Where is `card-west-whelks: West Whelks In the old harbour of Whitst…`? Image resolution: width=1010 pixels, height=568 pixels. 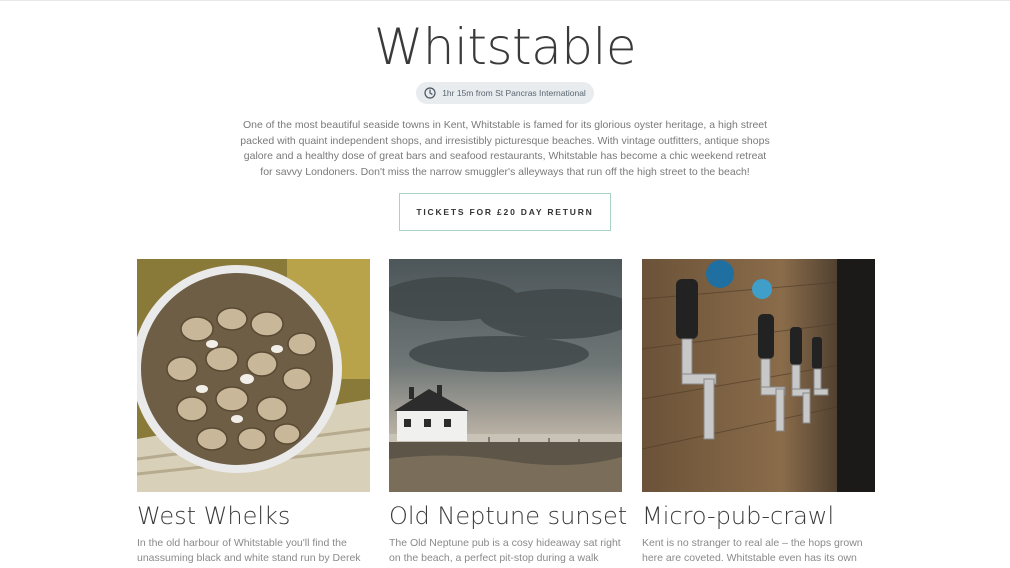 card-west-whelks: West Whelks In the old harbour of Whitst… is located at coordinates (253, 412).